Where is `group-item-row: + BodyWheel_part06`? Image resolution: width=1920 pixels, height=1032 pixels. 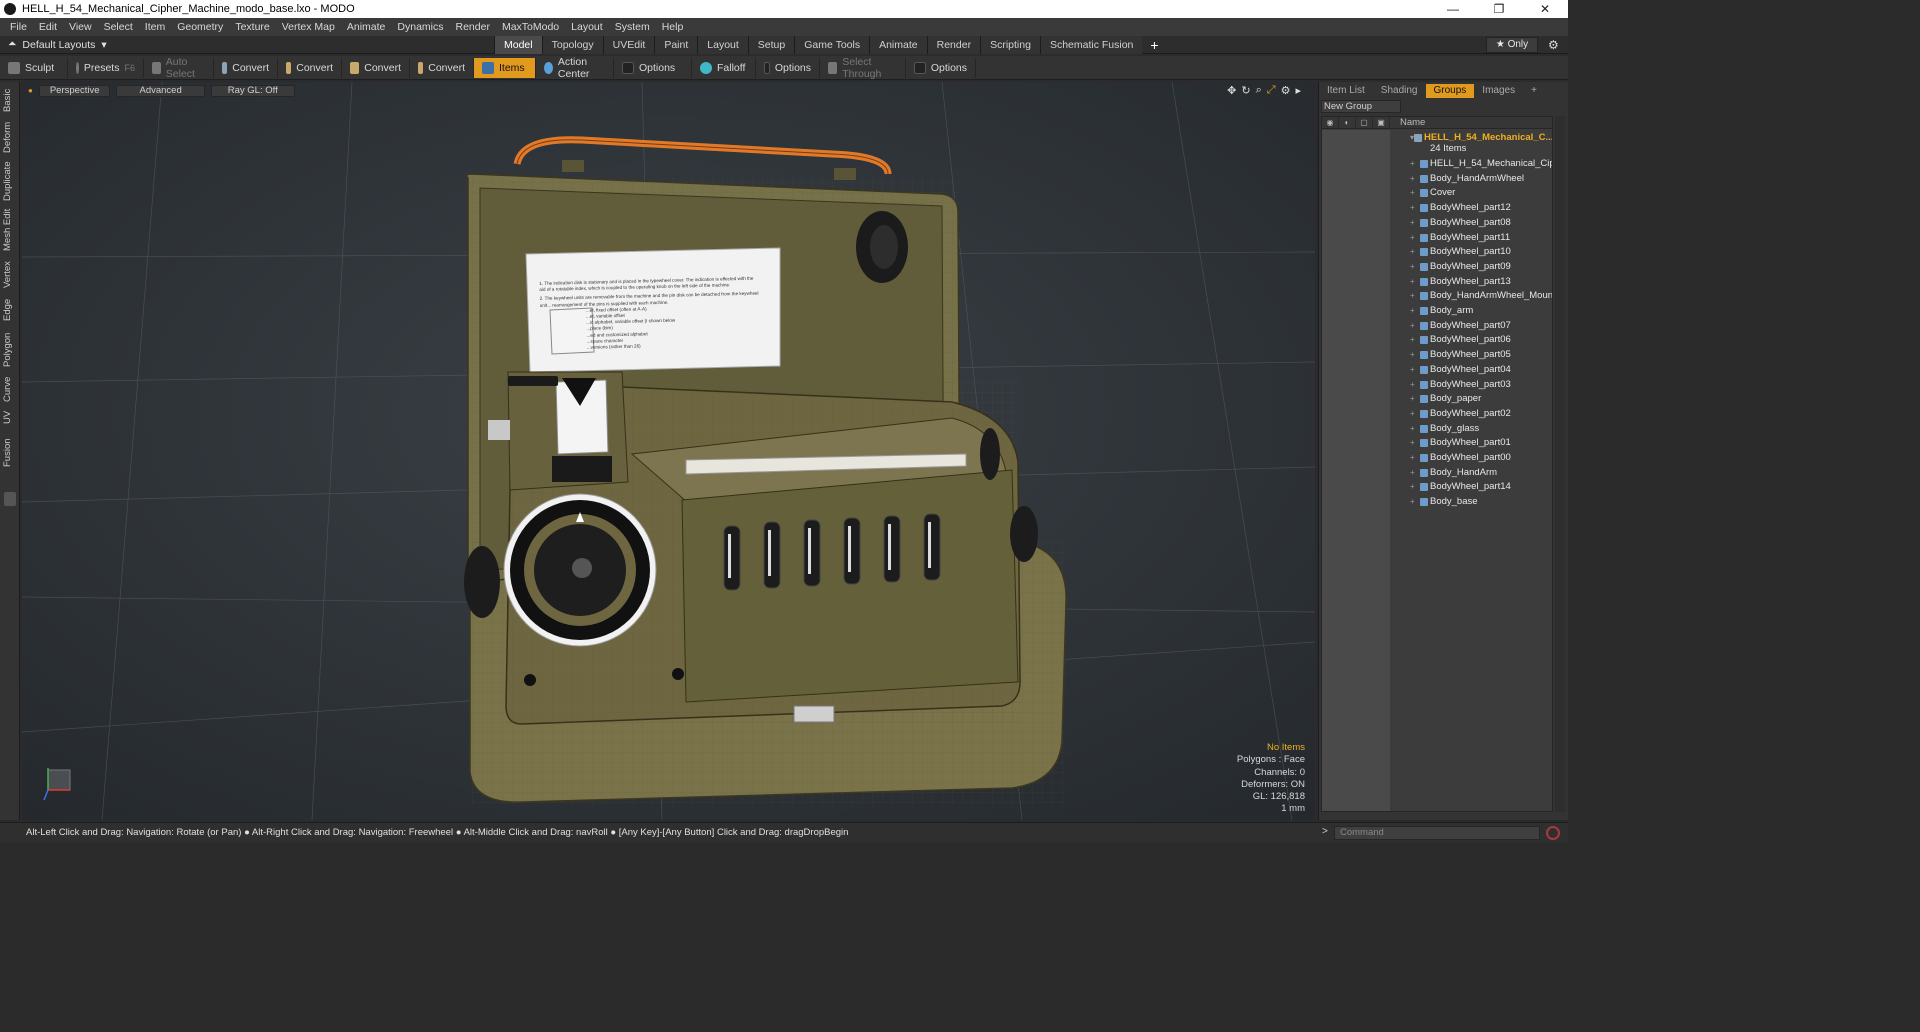
group-item-row: + BodyWheel_part06 is located at coordinates (1437, 340).